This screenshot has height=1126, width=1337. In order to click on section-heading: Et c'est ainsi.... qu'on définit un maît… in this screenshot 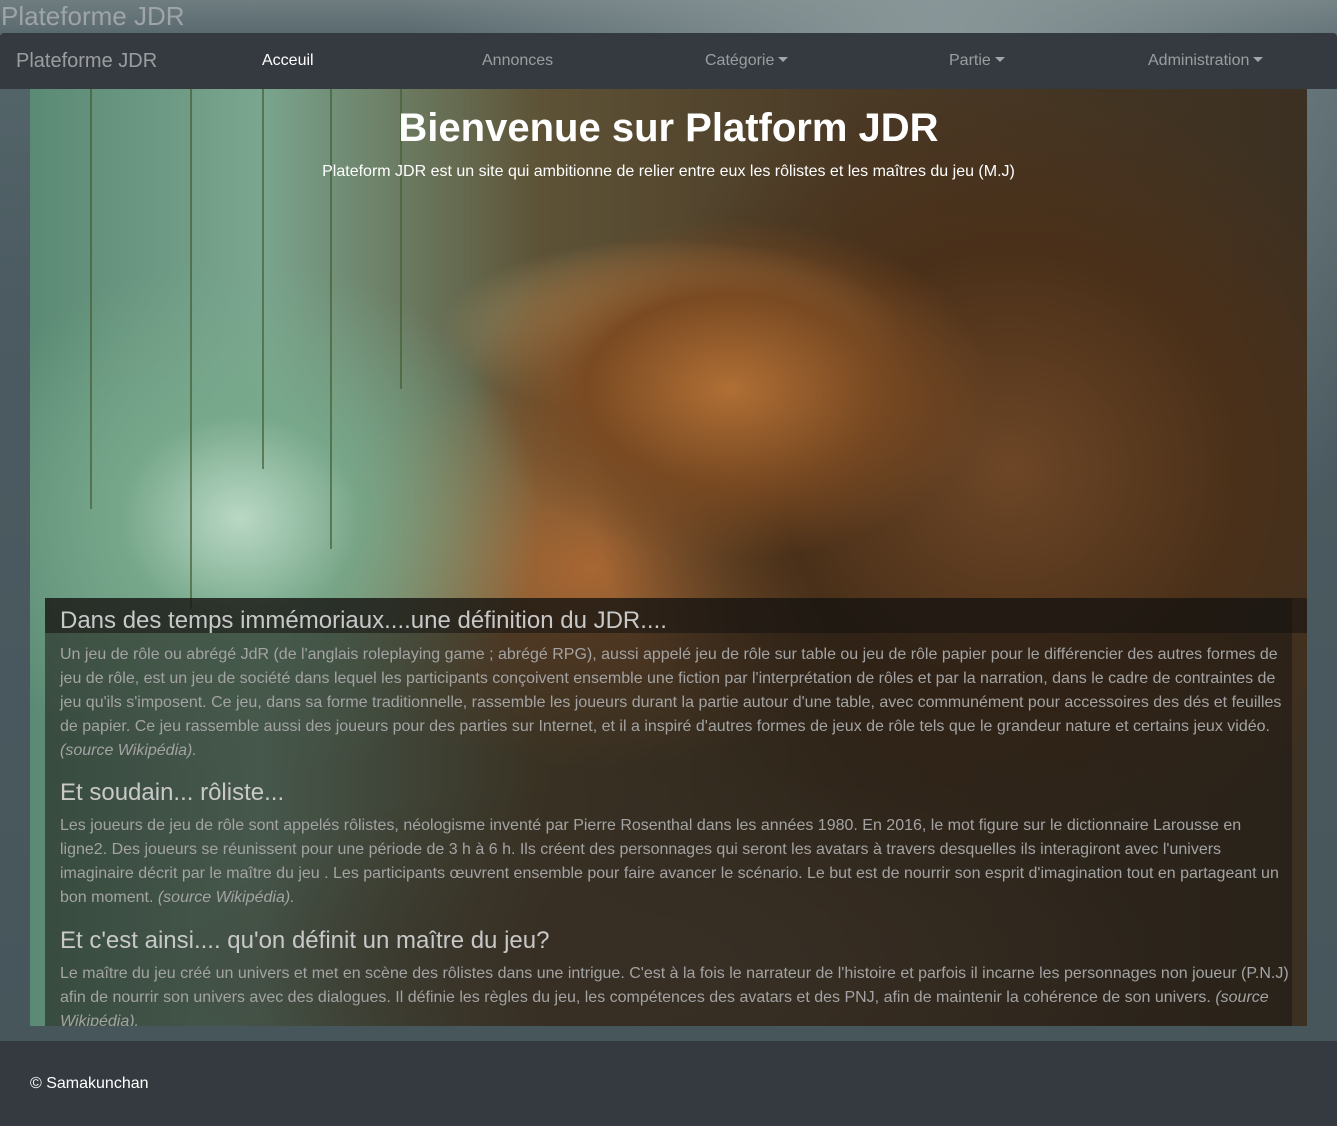, I will do `click(305, 940)`.